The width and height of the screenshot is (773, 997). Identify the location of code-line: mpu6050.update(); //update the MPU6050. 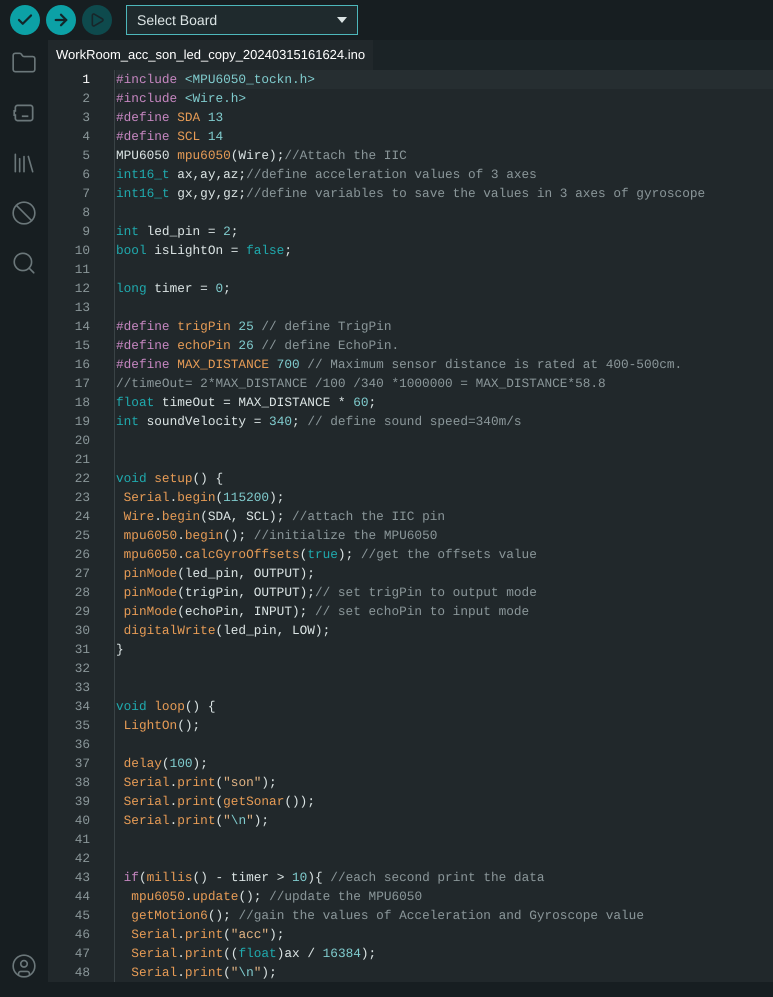
(277, 897).